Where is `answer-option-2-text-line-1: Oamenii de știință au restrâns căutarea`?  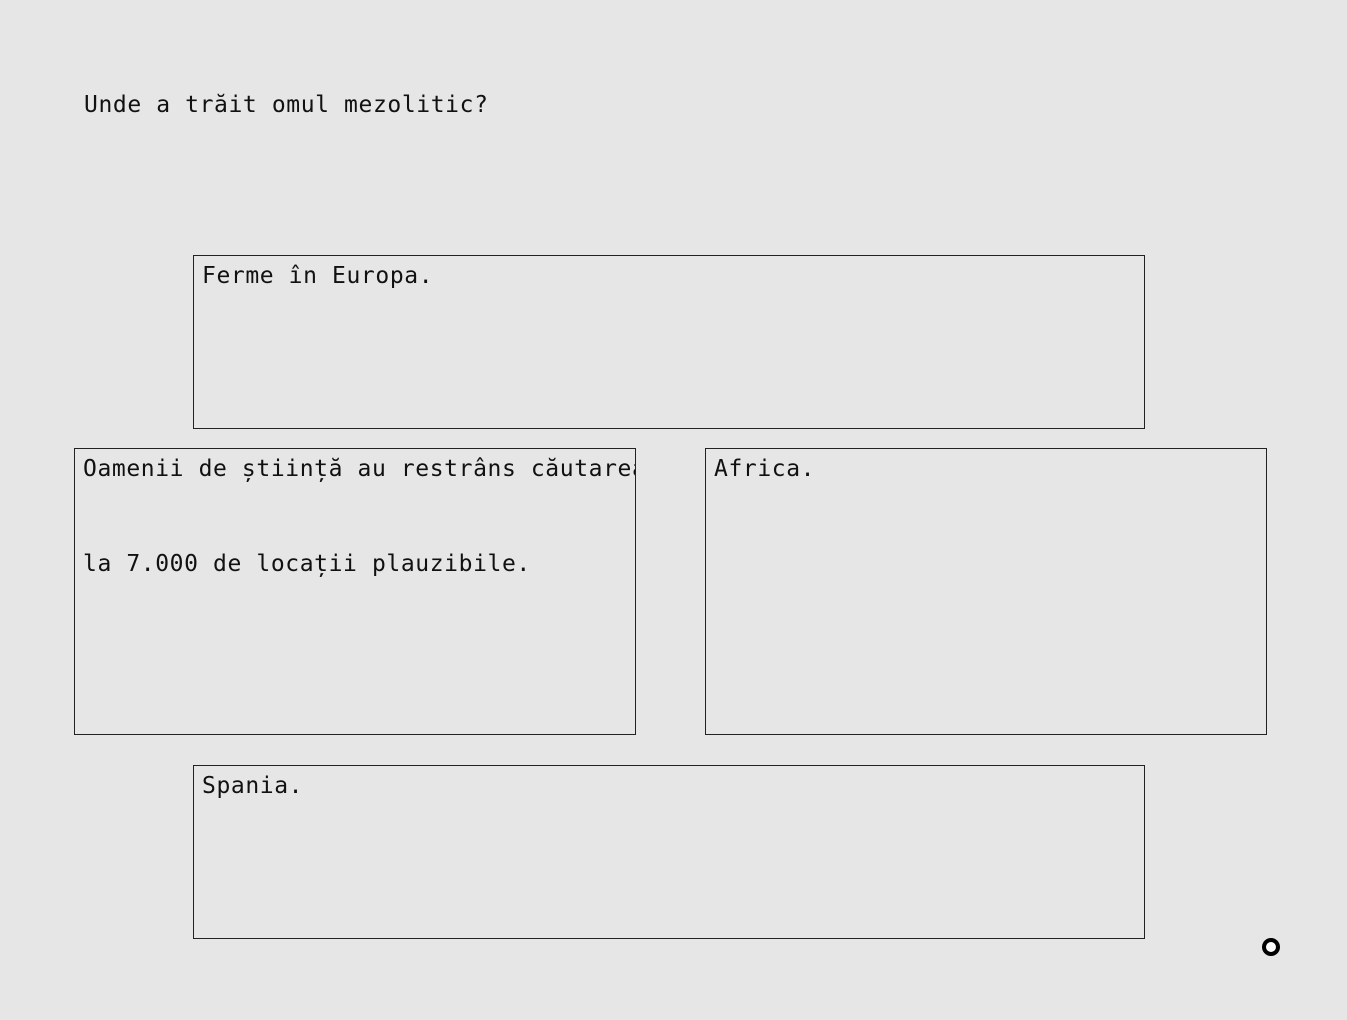
answer-option-2-text-line-1: Oamenii de știință au restrâns căutarea is located at coordinates (359, 469).